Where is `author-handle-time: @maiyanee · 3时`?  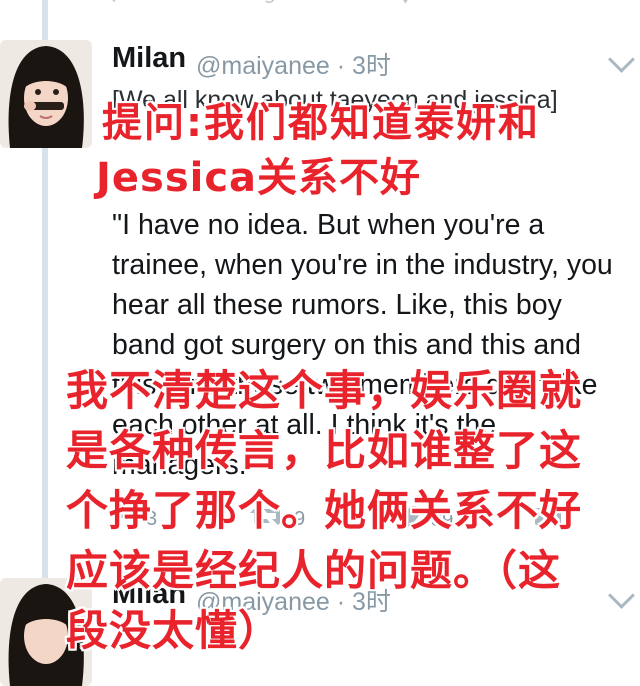
author-handle-time: @maiyanee · 3时 is located at coordinates (293, 64).